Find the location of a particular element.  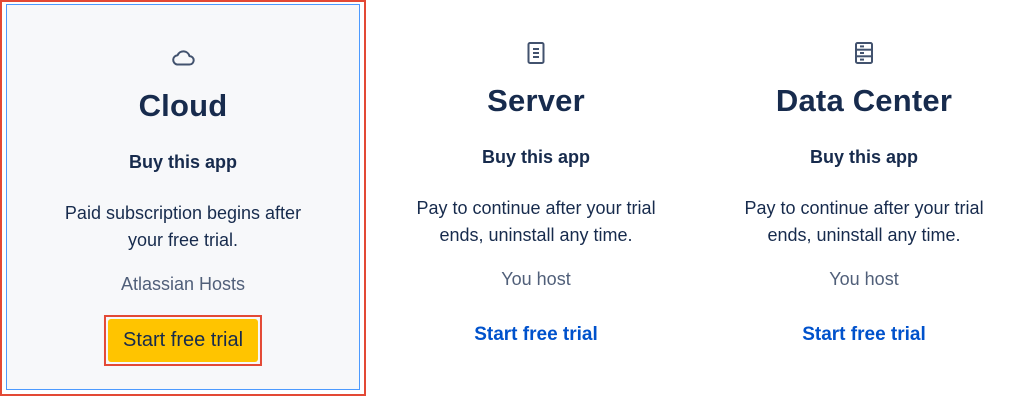

server-icon is located at coordinates (536, 53).